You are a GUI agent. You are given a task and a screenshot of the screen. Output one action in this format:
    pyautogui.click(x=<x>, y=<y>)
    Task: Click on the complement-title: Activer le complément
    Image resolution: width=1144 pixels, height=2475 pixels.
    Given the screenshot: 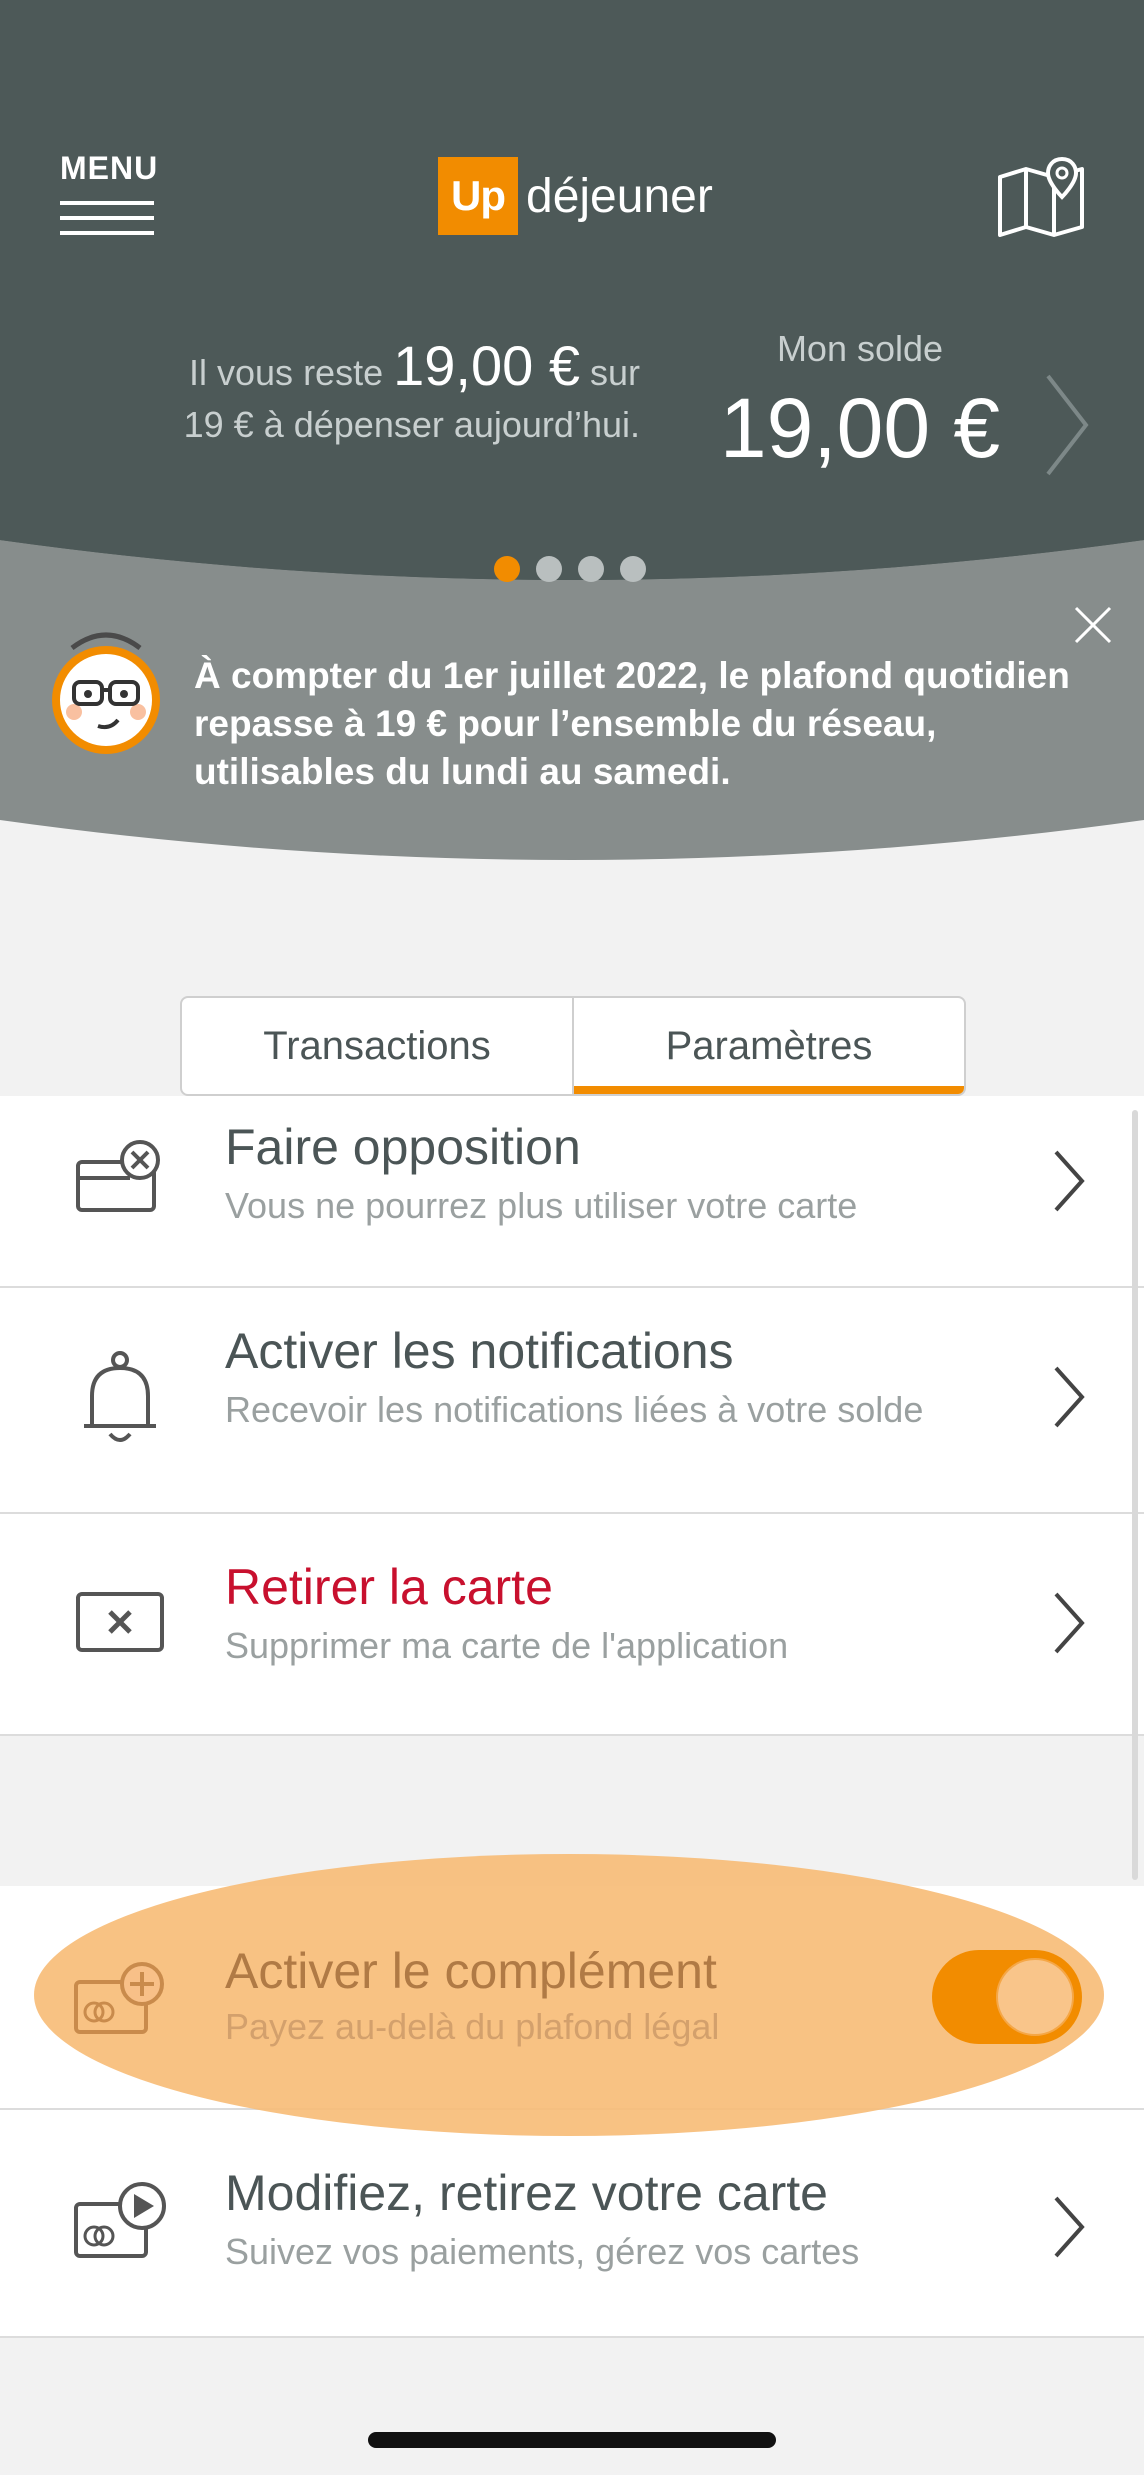 What is the action you would take?
    pyautogui.click(x=471, y=1971)
    